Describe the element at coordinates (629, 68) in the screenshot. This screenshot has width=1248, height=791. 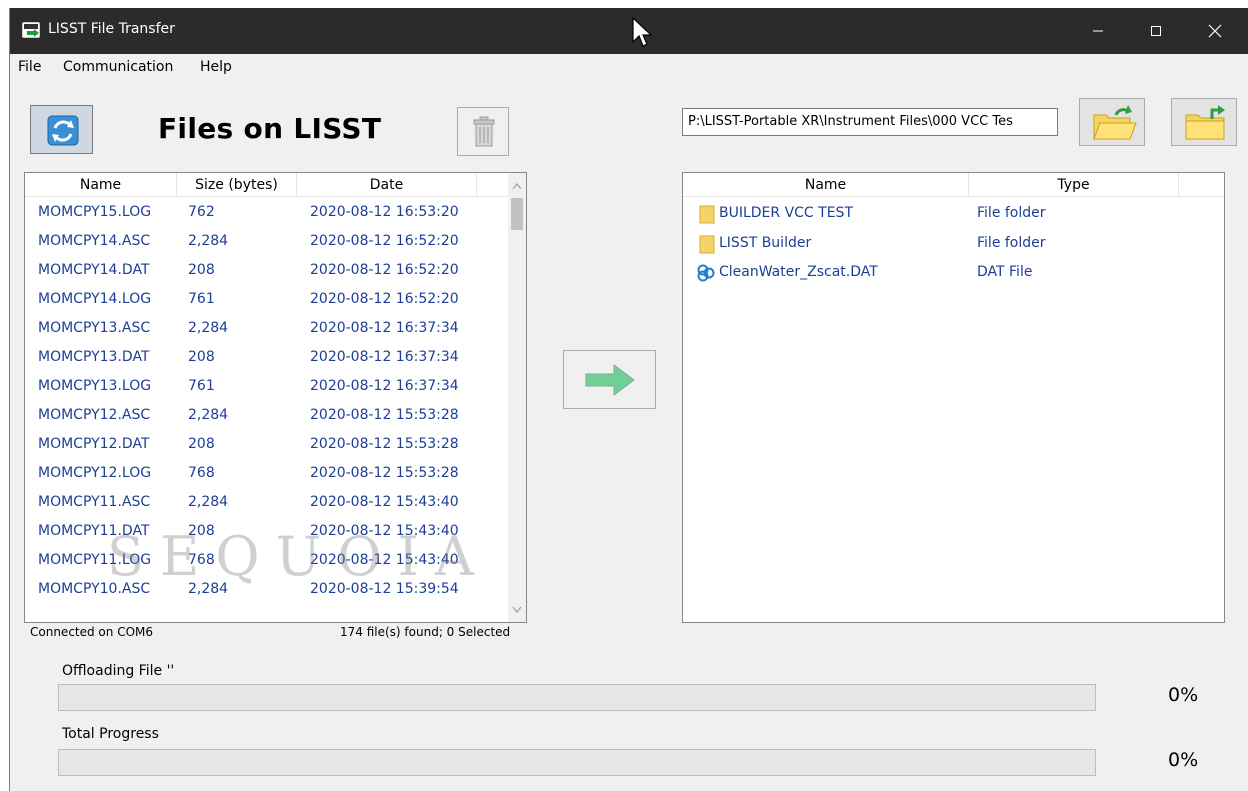
I see `menu-bar: File Communication Help` at that location.